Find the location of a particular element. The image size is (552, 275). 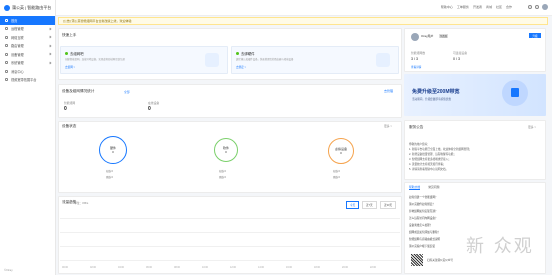

device-icon is located at coordinates (6, 54).